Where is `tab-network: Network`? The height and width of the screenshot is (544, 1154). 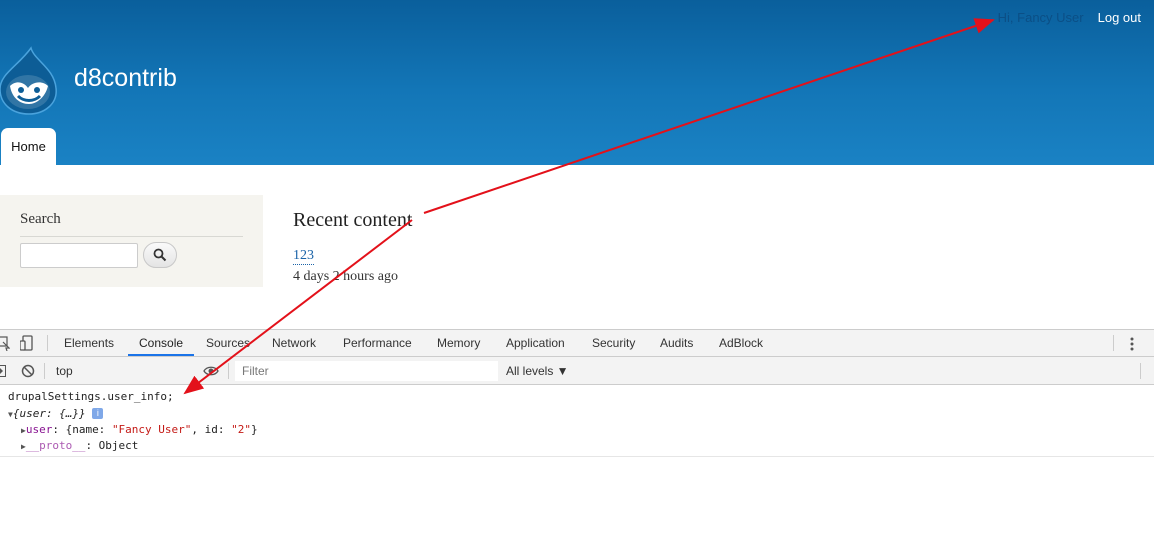 tab-network: Network is located at coordinates (294, 343).